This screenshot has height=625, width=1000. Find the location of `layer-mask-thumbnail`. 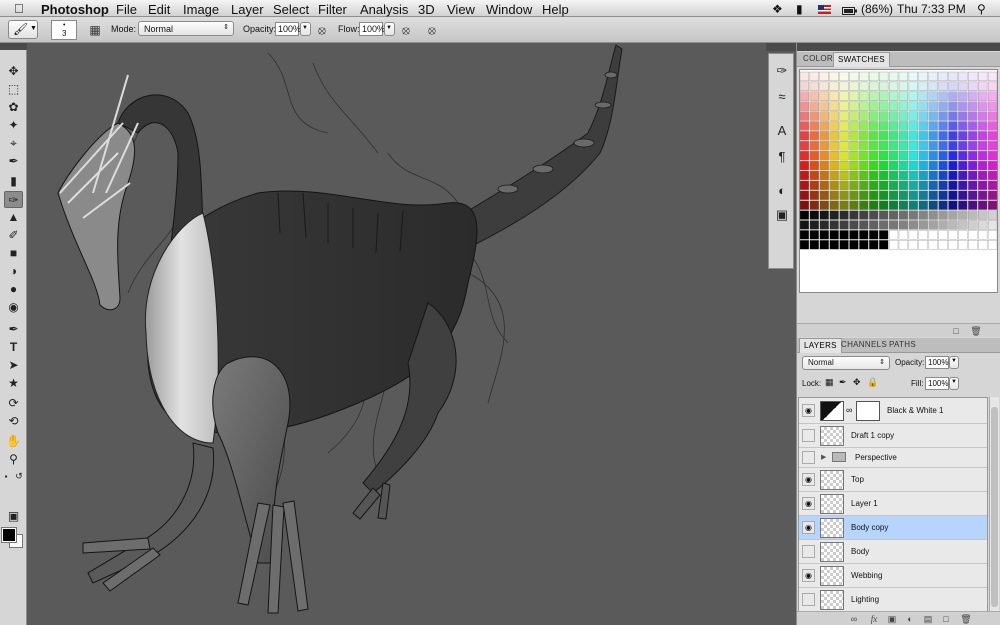

layer-mask-thumbnail is located at coordinates (868, 411).